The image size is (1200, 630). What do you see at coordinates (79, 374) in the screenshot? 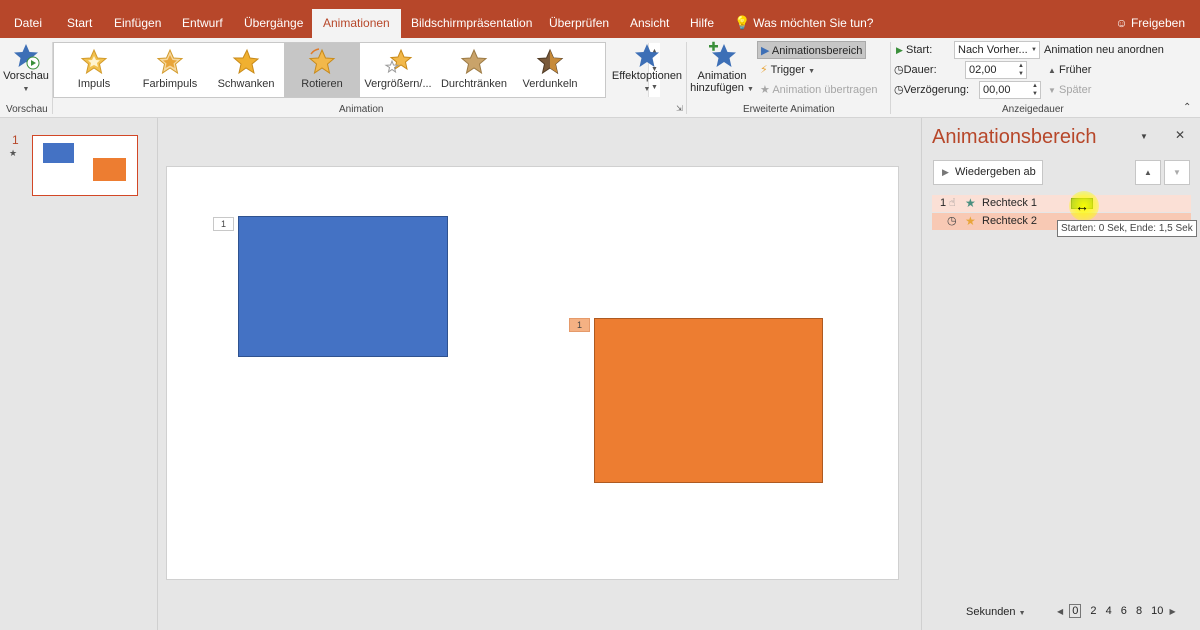
I see `slide-thumbnails-pane: 1 ★` at bounding box center [79, 374].